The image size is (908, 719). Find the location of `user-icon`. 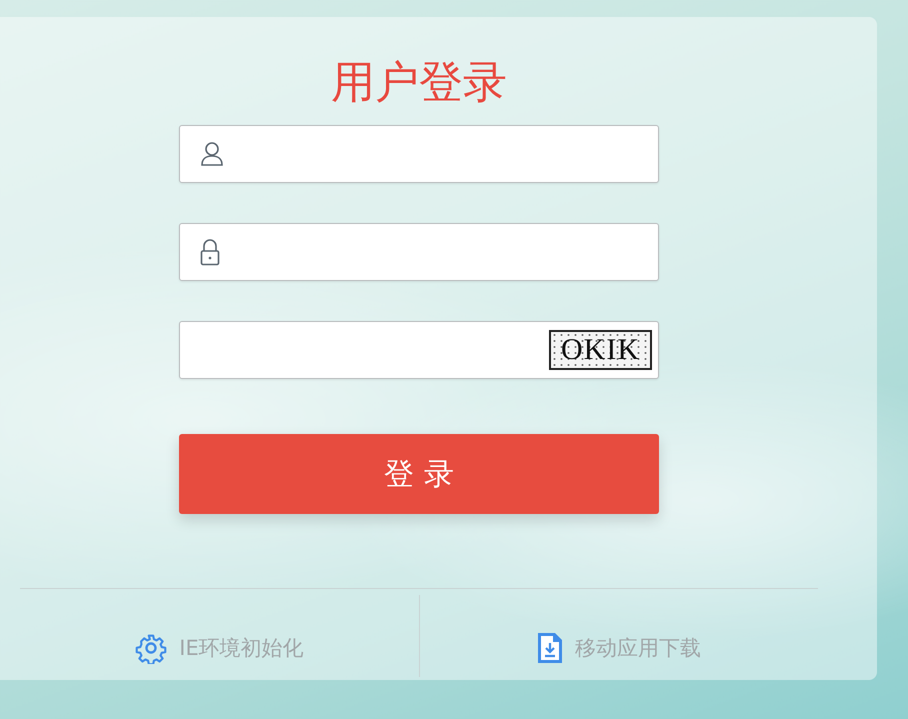

user-icon is located at coordinates (212, 154).